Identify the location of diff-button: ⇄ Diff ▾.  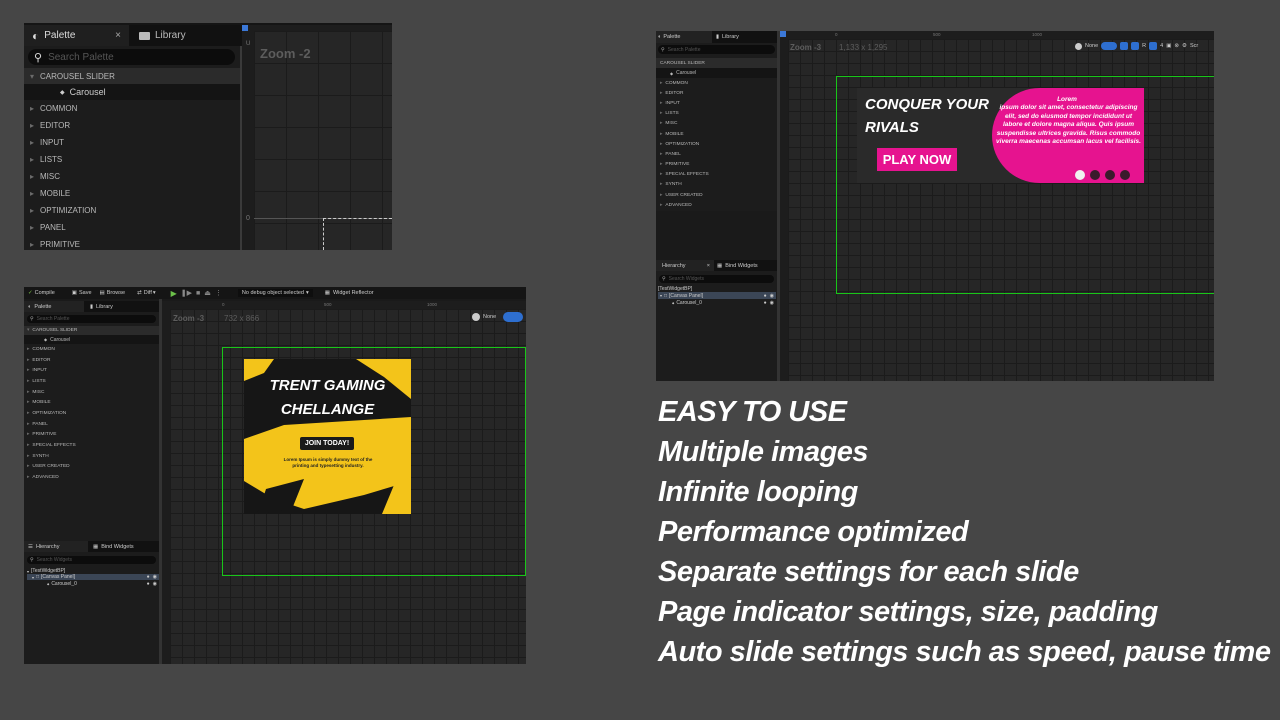
(146, 293).